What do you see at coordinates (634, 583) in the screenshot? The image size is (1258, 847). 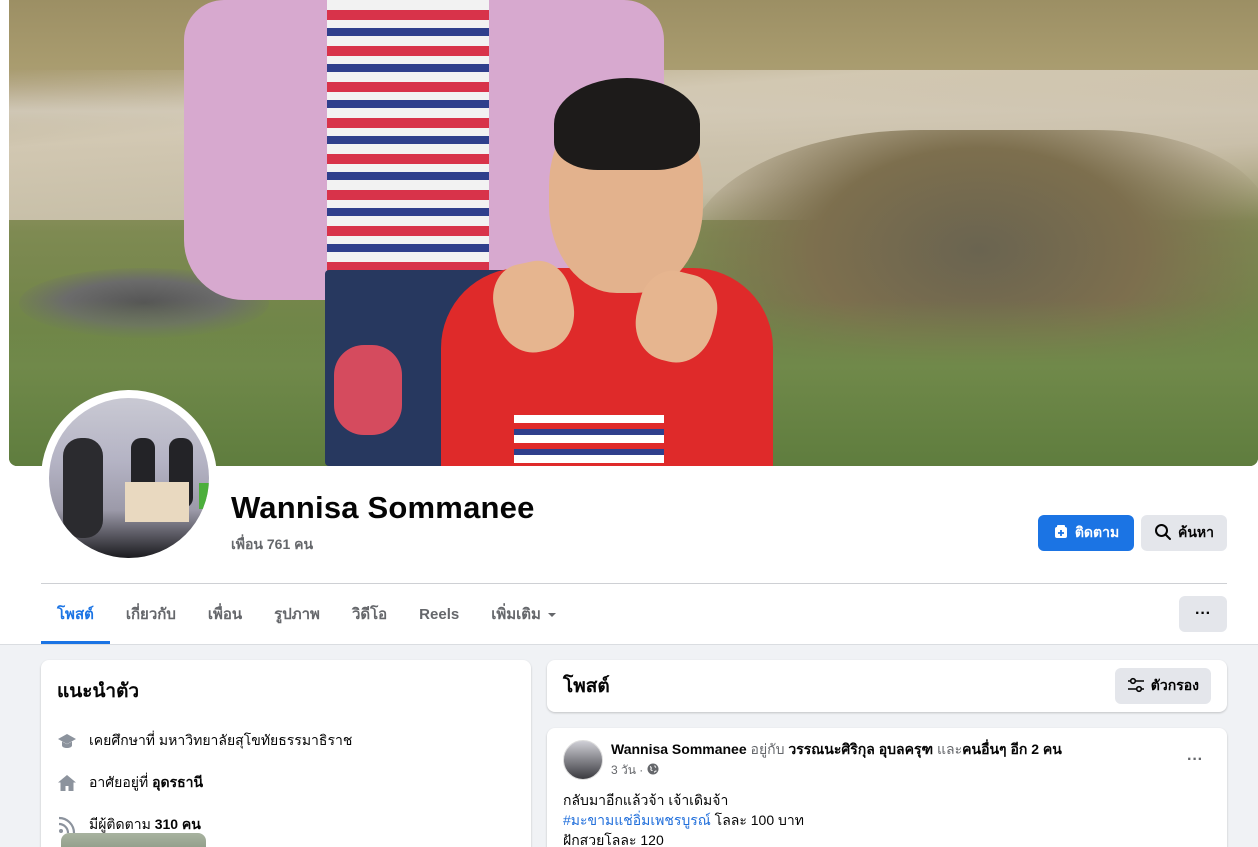 I see `header-divider` at bounding box center [634, 583].